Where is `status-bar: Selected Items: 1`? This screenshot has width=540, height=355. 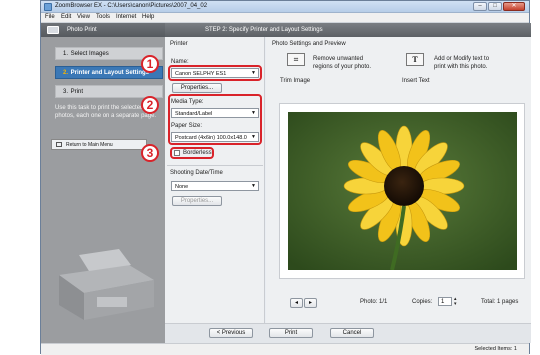
status-bar: Selected Items: 1 is located at coordinates (285, 349).